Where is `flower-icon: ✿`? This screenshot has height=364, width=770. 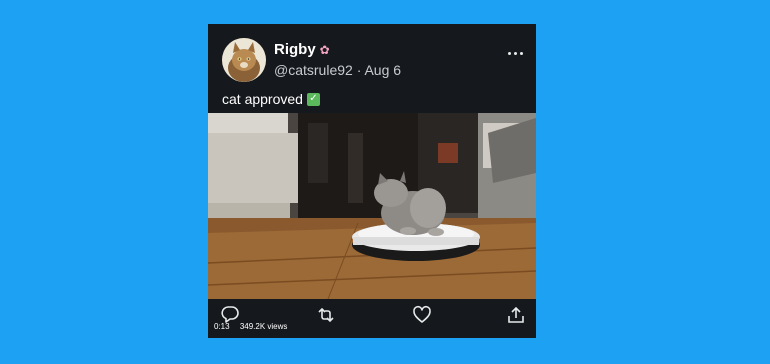
flower-icon: ✿ is located at coordinates (324, 49).